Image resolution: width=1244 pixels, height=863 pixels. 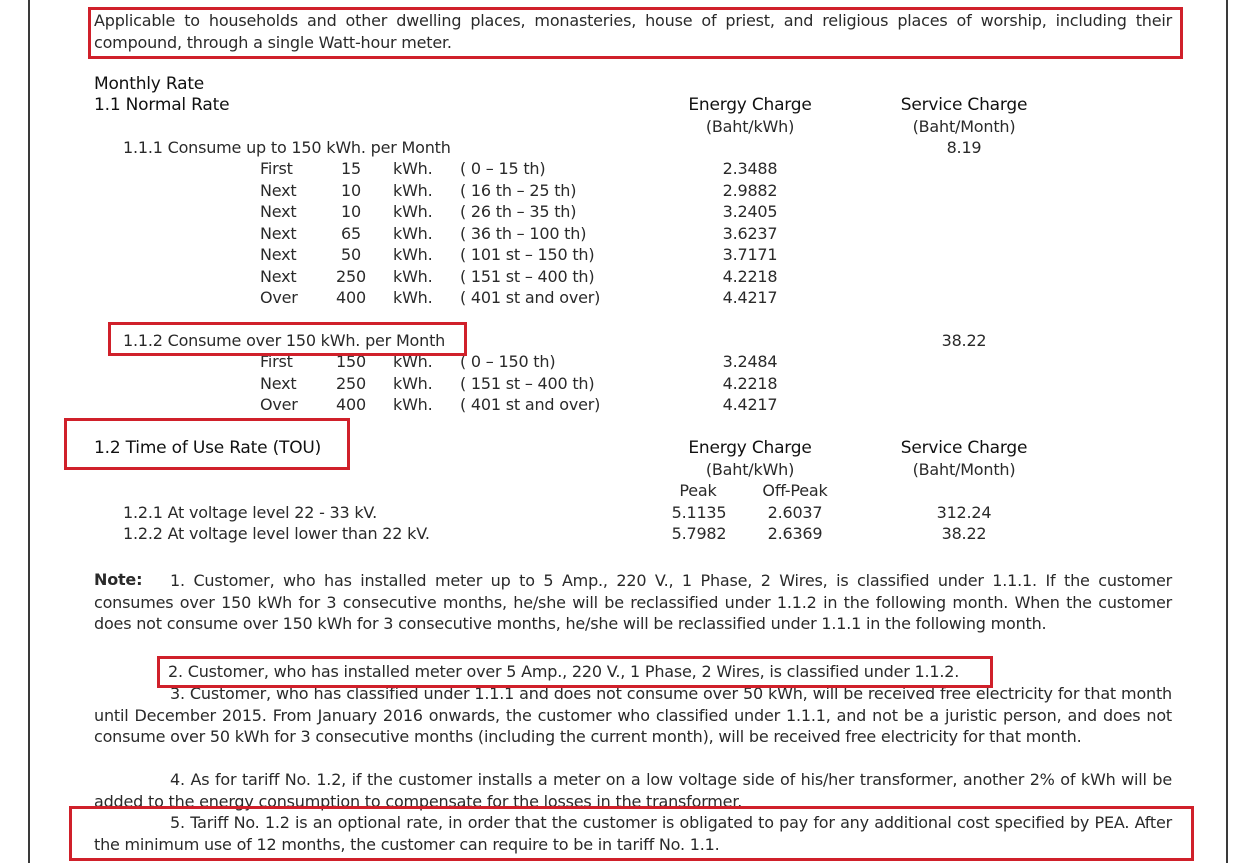 What do you see at coordinates (964, 533) in the screenshot?
I see `tou-row-service: 38.22` at bounding box center [964, 533].